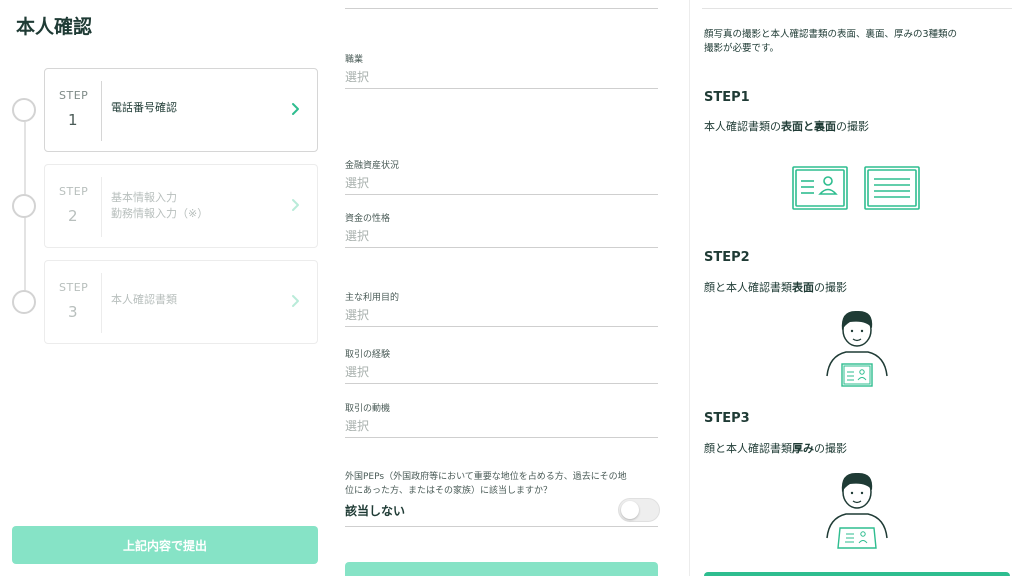 This screenshot has width=1024, height=576. What do you see at coordinates (24, 206) in the screenshot?
I see `step-2-indicator` at bounding box center [24, 206].